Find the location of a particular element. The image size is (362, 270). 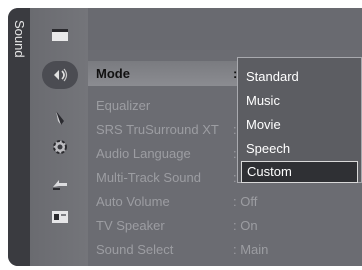

application-icon is located at coordinates (60, 217).